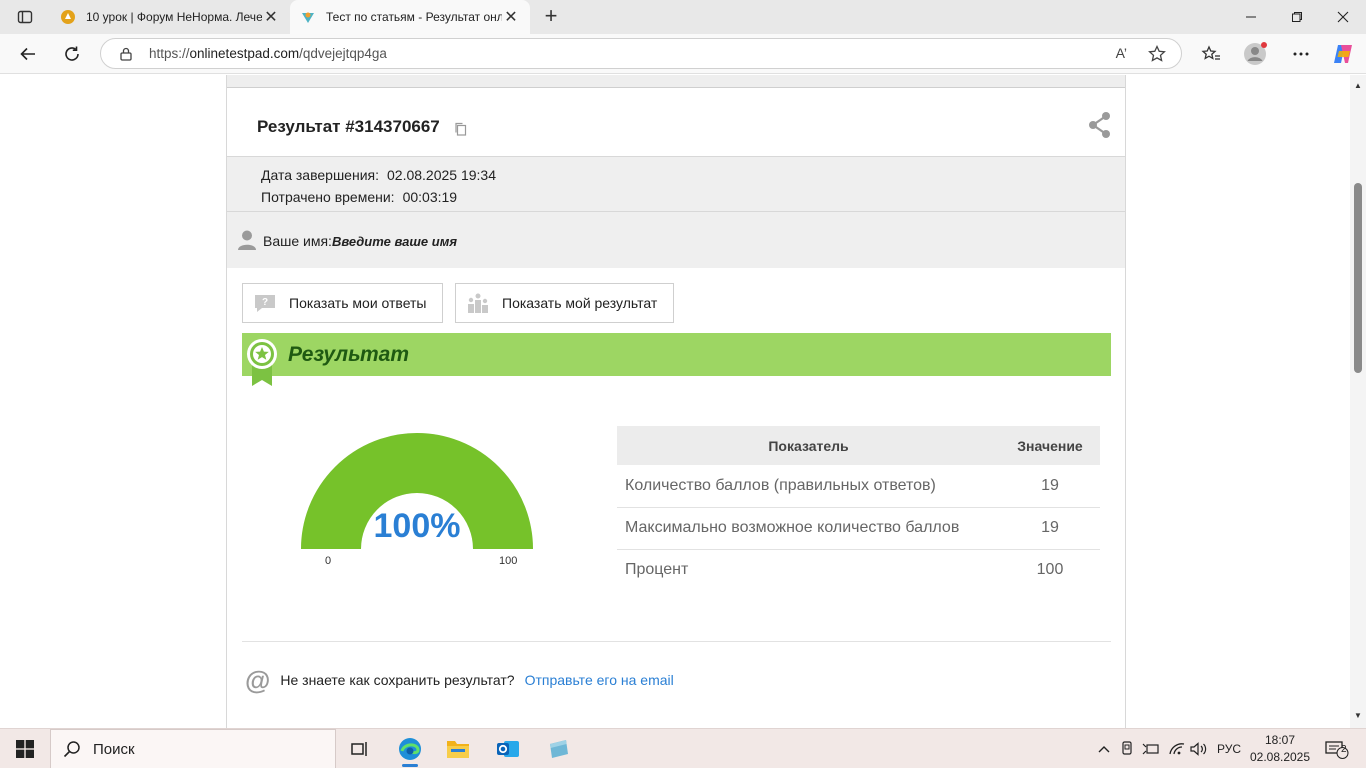 This screenshot has width=1366, height=768. What do you see at coordinates (657, 570) in the screenshot?
I see `metric-cell: Процент` at bounding box center [657, 570].